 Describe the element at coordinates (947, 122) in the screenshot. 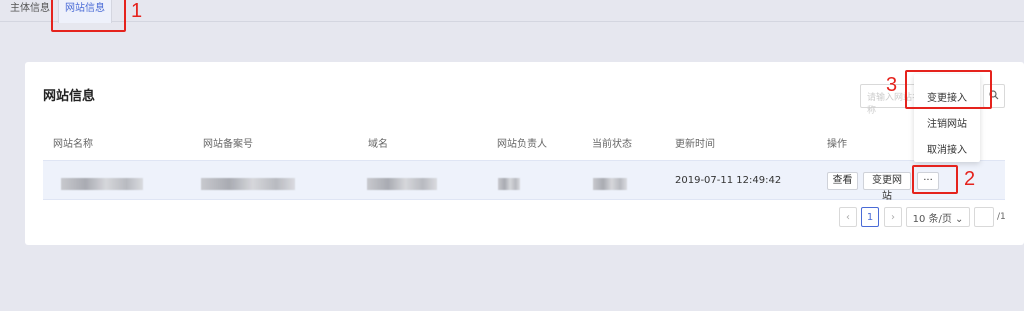

I see `menu-item-deregister-site: 注销网站` at that location.